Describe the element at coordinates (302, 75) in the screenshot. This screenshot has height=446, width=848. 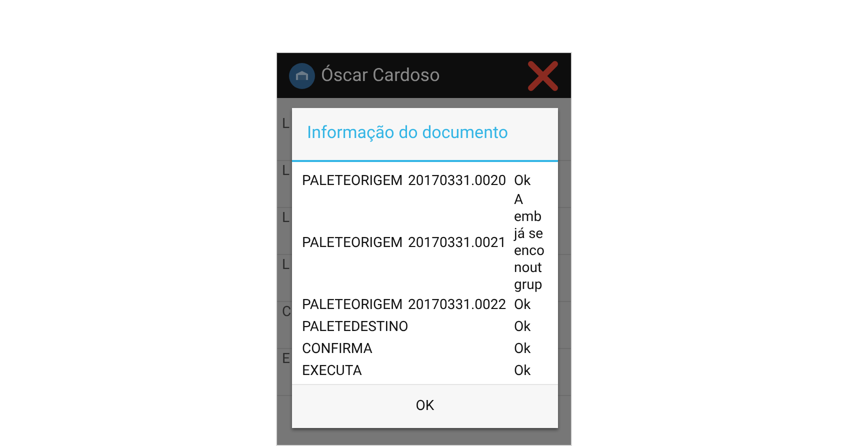
I see `garage-icon` at that location.